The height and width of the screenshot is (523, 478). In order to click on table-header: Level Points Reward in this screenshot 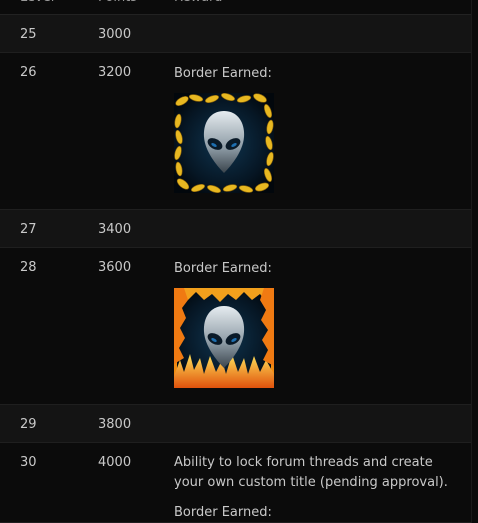, I will do `click(235, 7)`.